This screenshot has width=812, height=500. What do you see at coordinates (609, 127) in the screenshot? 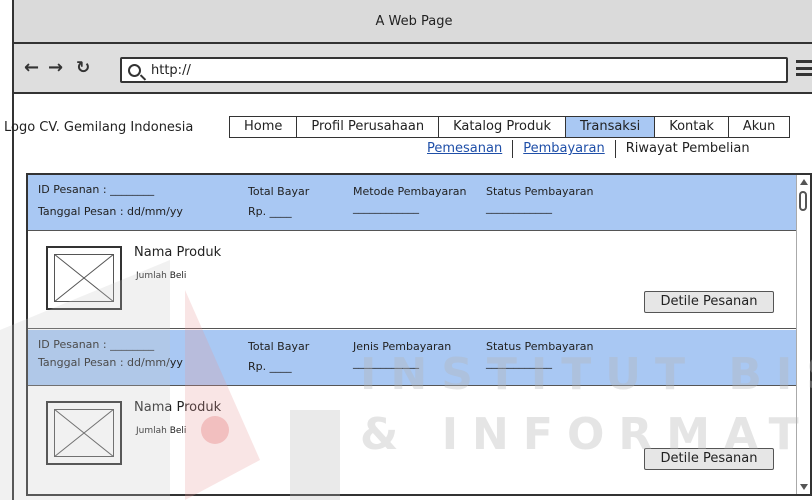
I see `menu-item-transaksi: Transaksi` at bounding box center [609, 127].